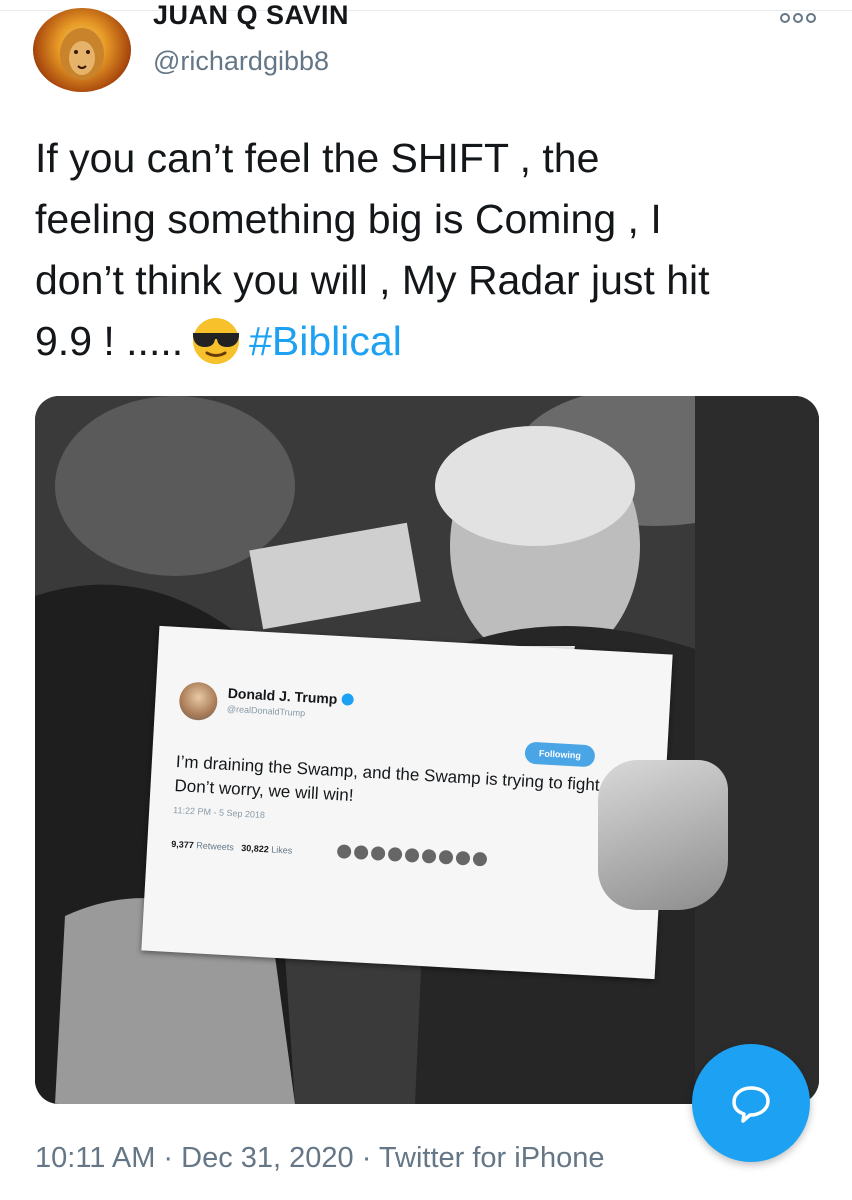 Image resolution: width=852 pixels, height=1200 pixels. What do you see at coordinates (183, 844) in the screenshot?
I see `card-retweets-count: 9,377` at bounding box center [183, 844].